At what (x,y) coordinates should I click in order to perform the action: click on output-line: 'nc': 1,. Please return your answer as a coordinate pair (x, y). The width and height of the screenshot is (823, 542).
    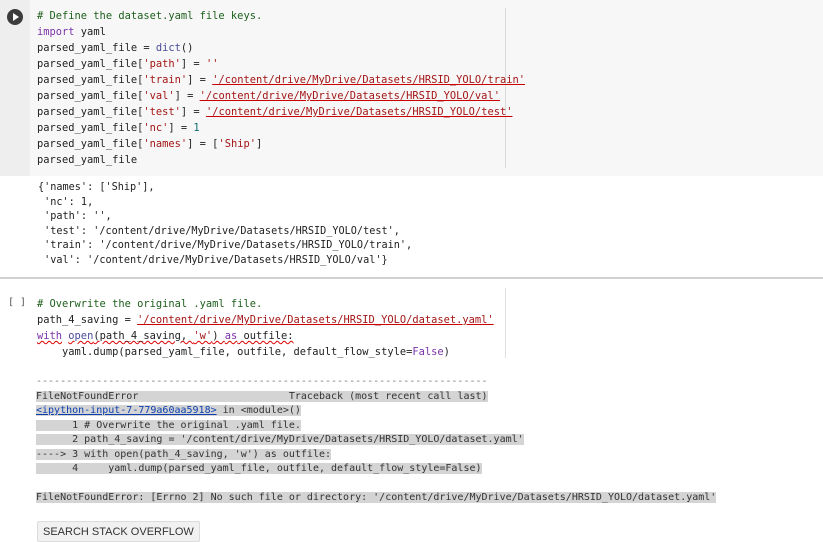
    Looking at the image, I should click on (66, 202).